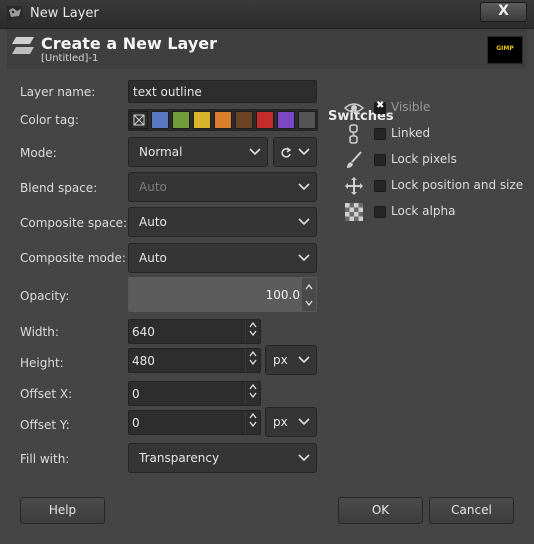 Image resolution: width=534 pixels, height=544 pixels. What do you see at coordinates (423, 211) in the screenshot?
I see `lock-alpha-label: Lock alpha` at bounding box center [423, 211].